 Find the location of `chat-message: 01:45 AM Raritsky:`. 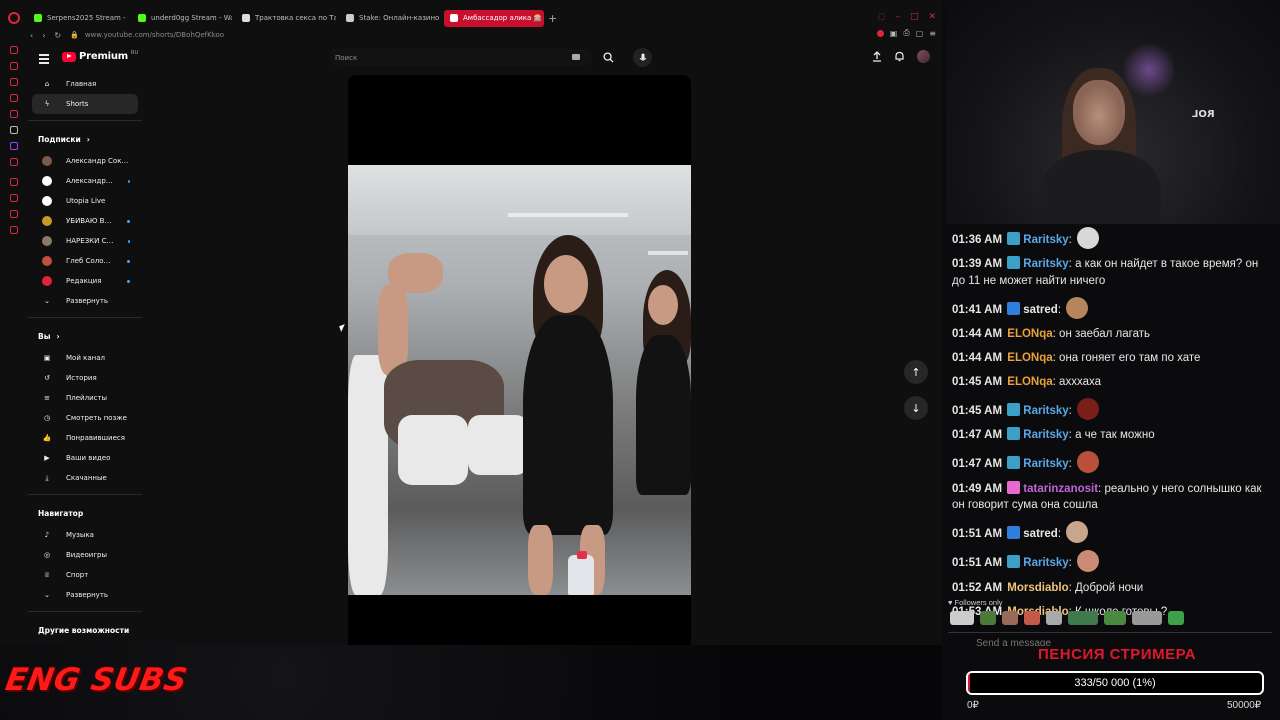

chat-message: 01:45 AM Raritsky: is located at coordinates (1113, 408).